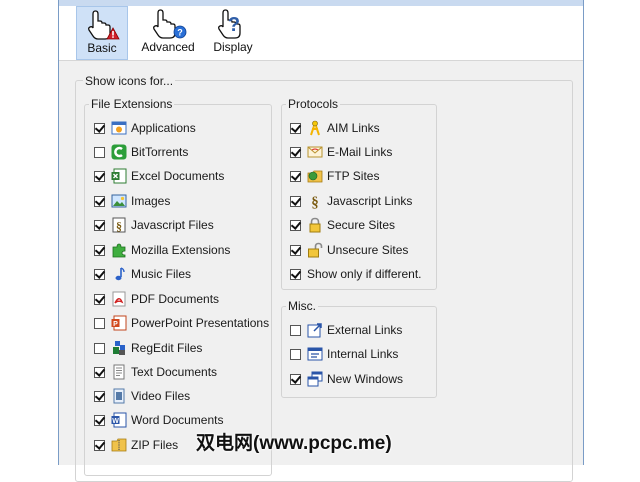 This screenshot has height=482, width=640. What do you see at coordinates (295, 225) in the screenshot?
I see `secure-sites-checkbox` at bounding box center [295, 225].